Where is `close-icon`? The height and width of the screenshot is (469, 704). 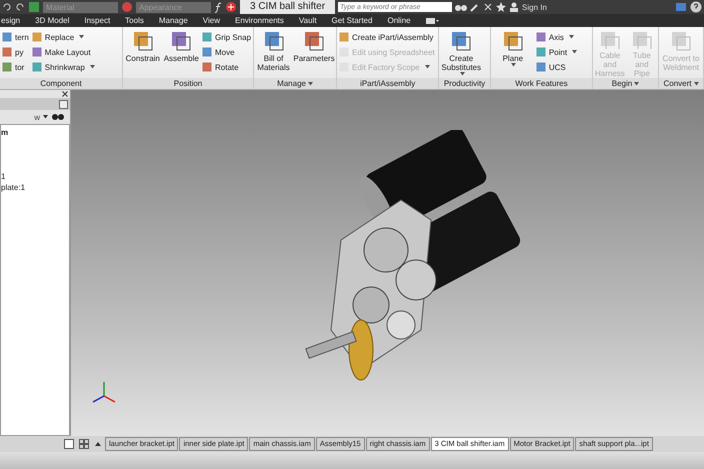
close-icon is located at coordinates (65, 94).